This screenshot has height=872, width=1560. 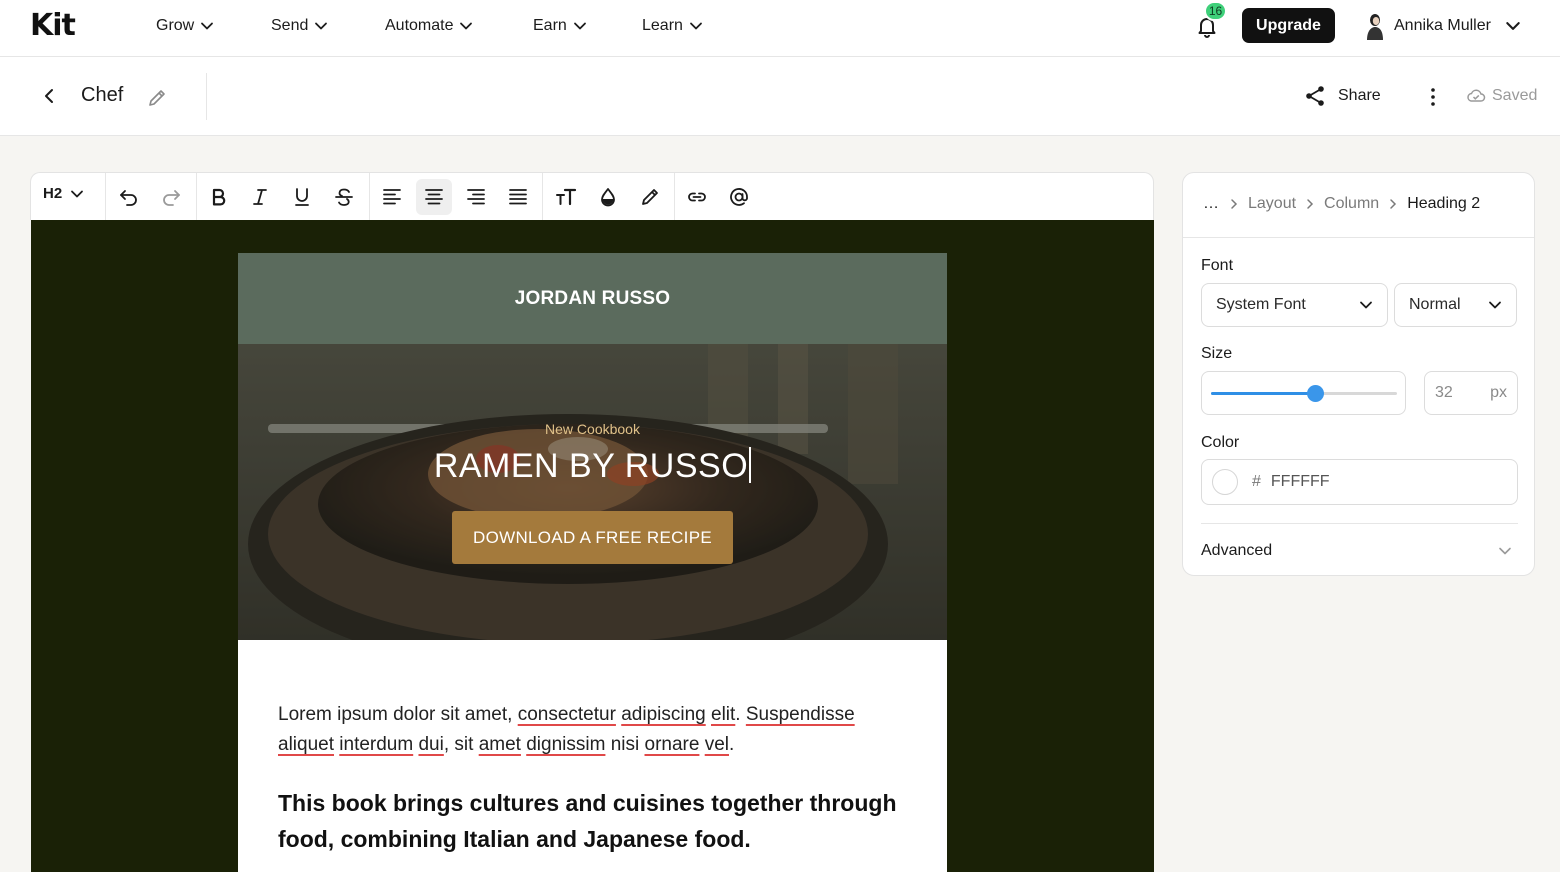 I want to click on underline-button, so click(x=302, y=197).